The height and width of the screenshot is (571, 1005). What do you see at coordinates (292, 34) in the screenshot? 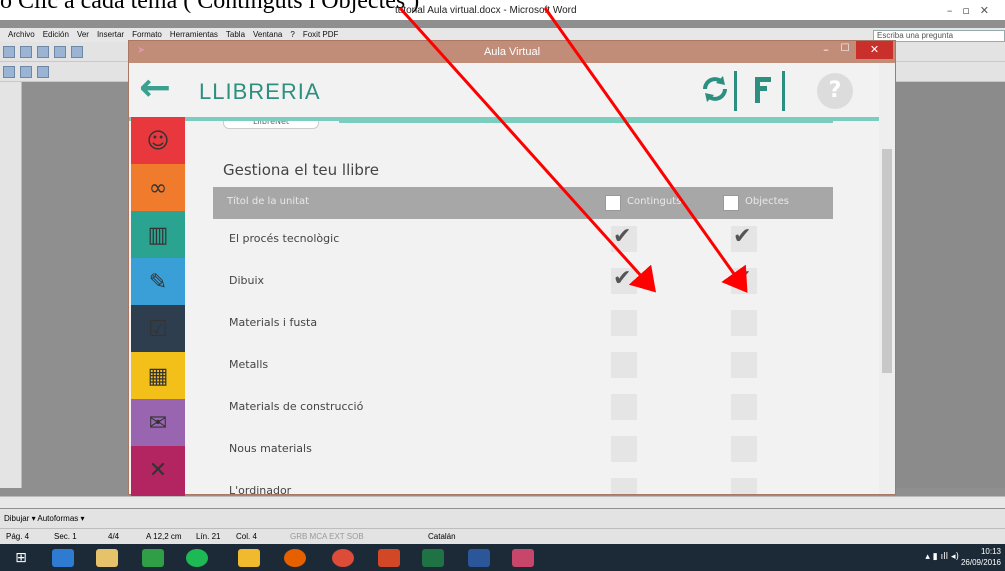
I see `menu-item: ?` at bounding box center [292, 34].